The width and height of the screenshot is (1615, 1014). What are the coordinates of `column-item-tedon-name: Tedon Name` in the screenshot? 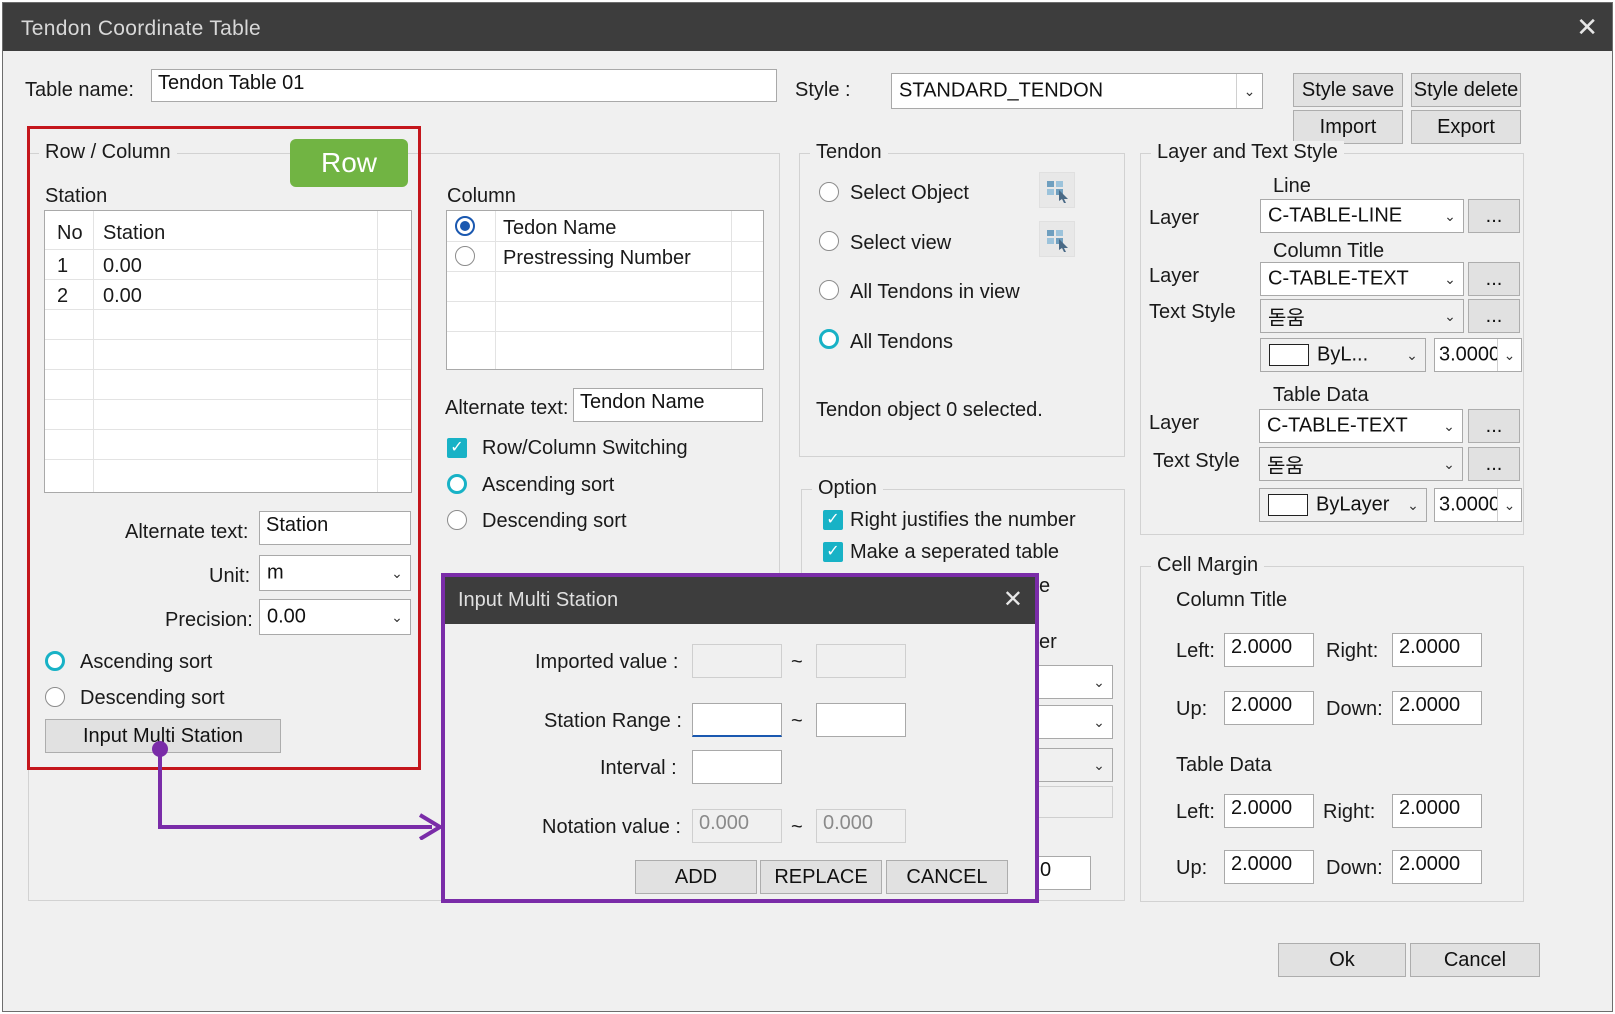 It's located at (559, 228).